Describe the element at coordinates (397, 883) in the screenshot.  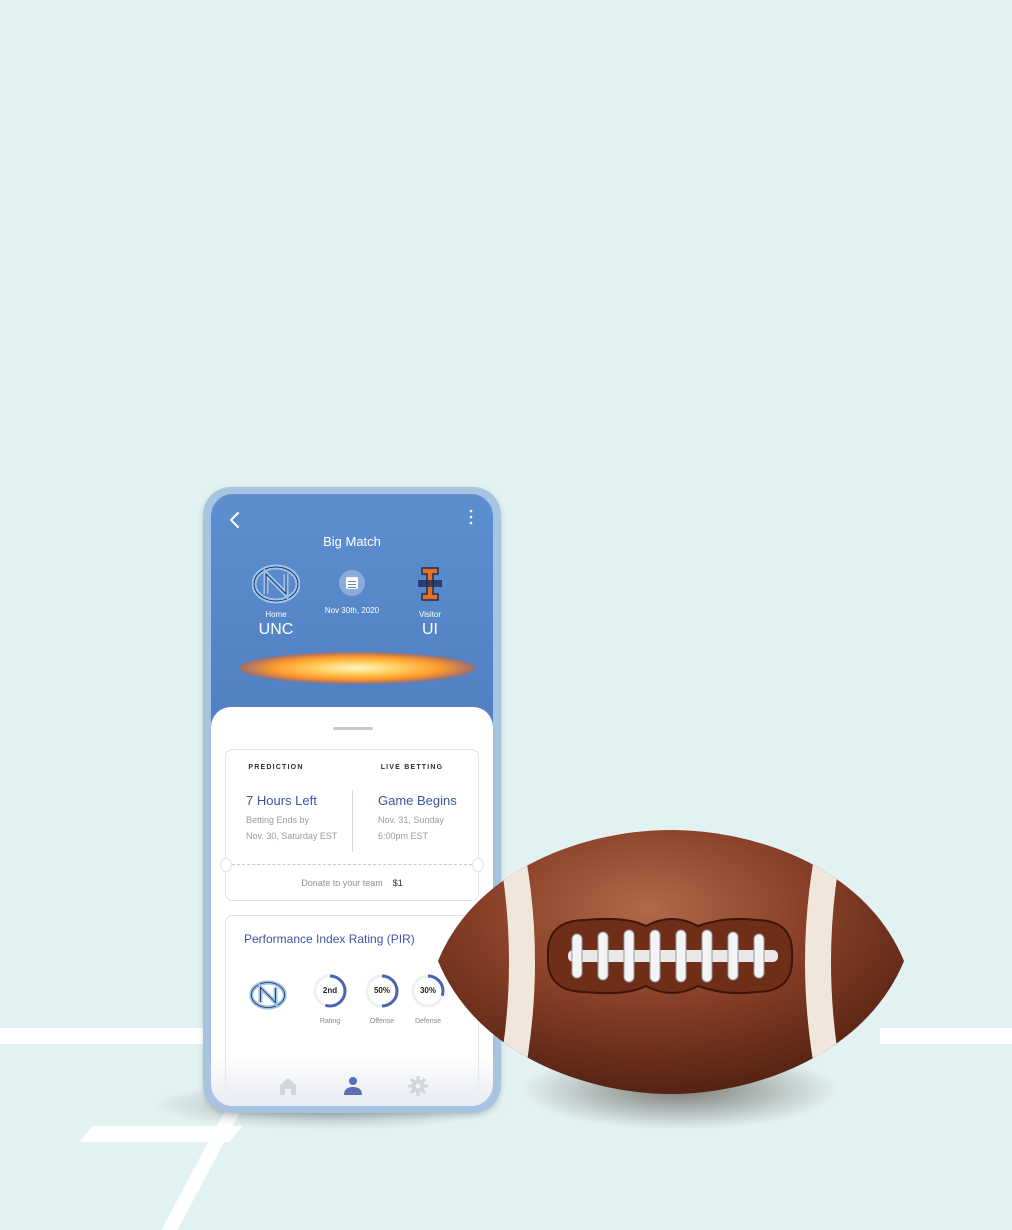
I see `donate-amount: $1` at that location.